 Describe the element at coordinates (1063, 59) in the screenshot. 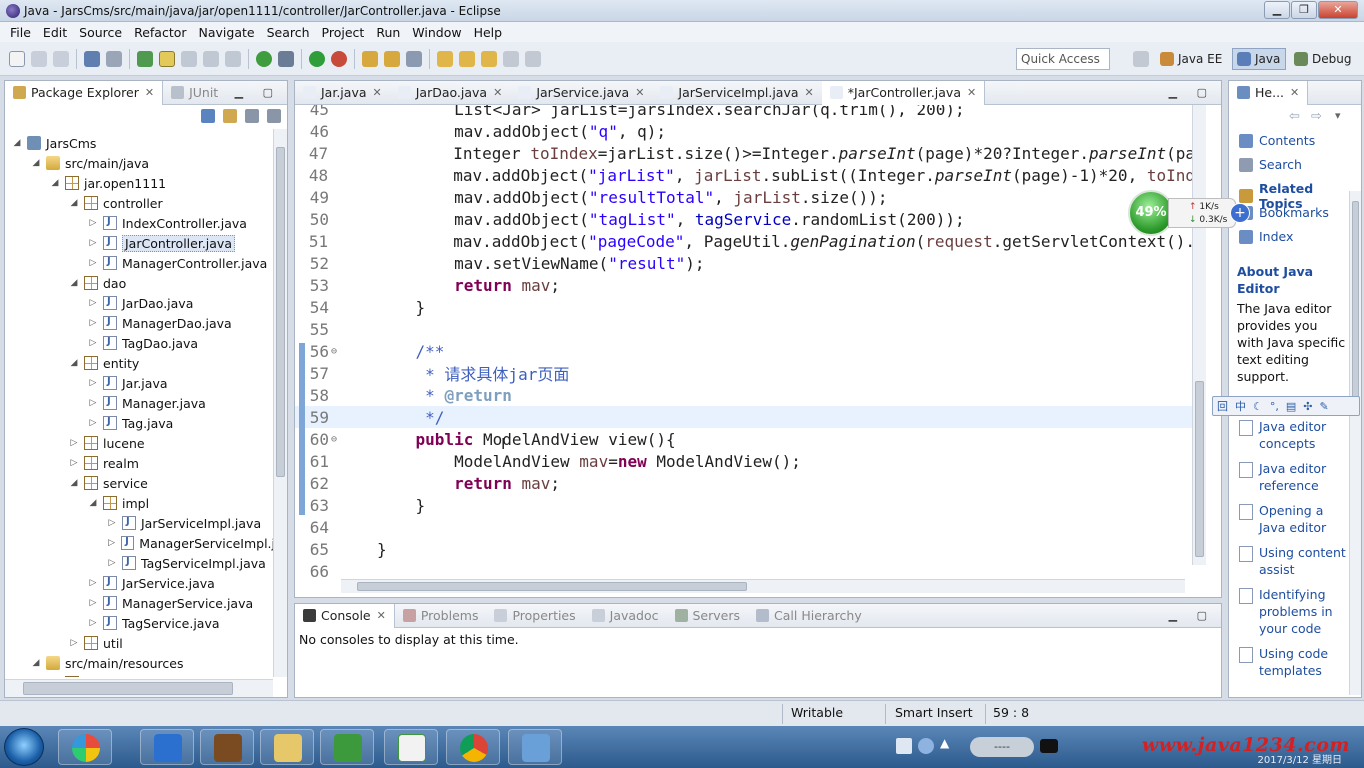

I see `quick-access-input: Quick Access` at that location.